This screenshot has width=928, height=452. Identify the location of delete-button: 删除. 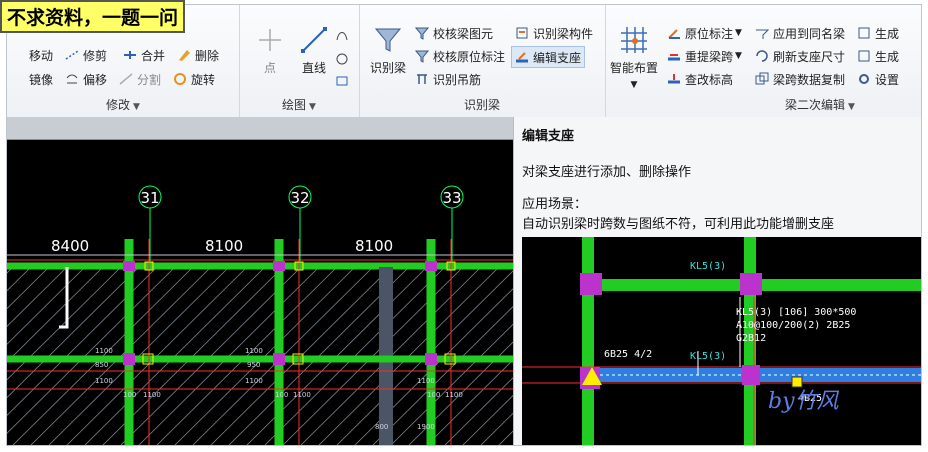
(198, 55).